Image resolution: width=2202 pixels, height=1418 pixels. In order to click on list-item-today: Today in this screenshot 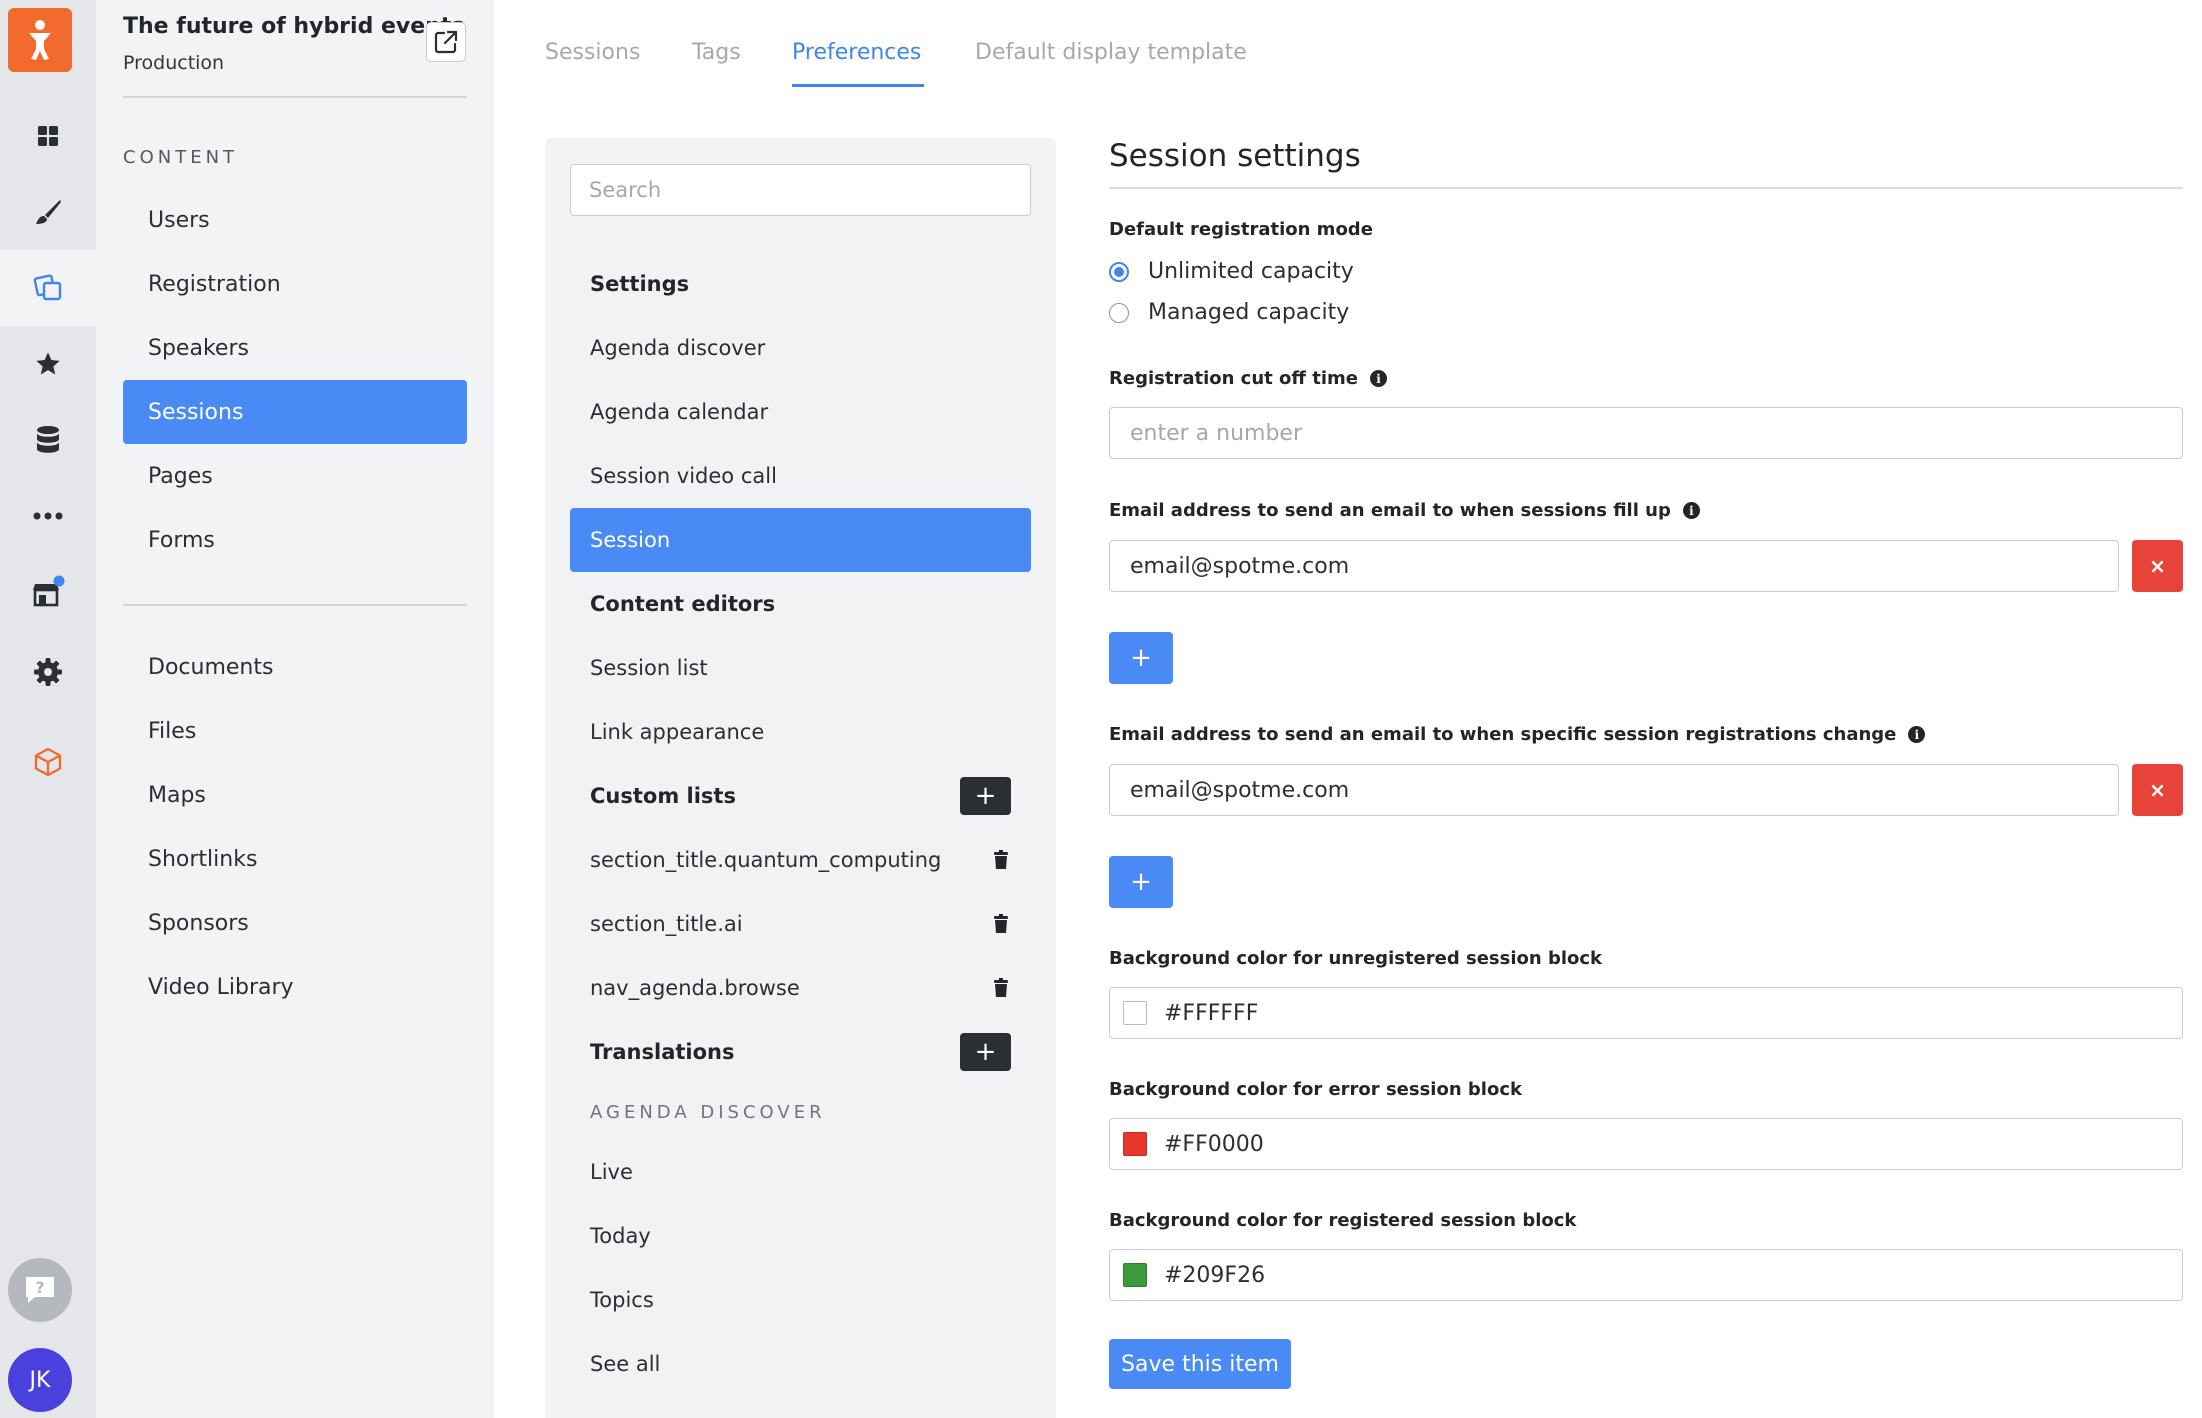, I will do `click(800, 1236)`.